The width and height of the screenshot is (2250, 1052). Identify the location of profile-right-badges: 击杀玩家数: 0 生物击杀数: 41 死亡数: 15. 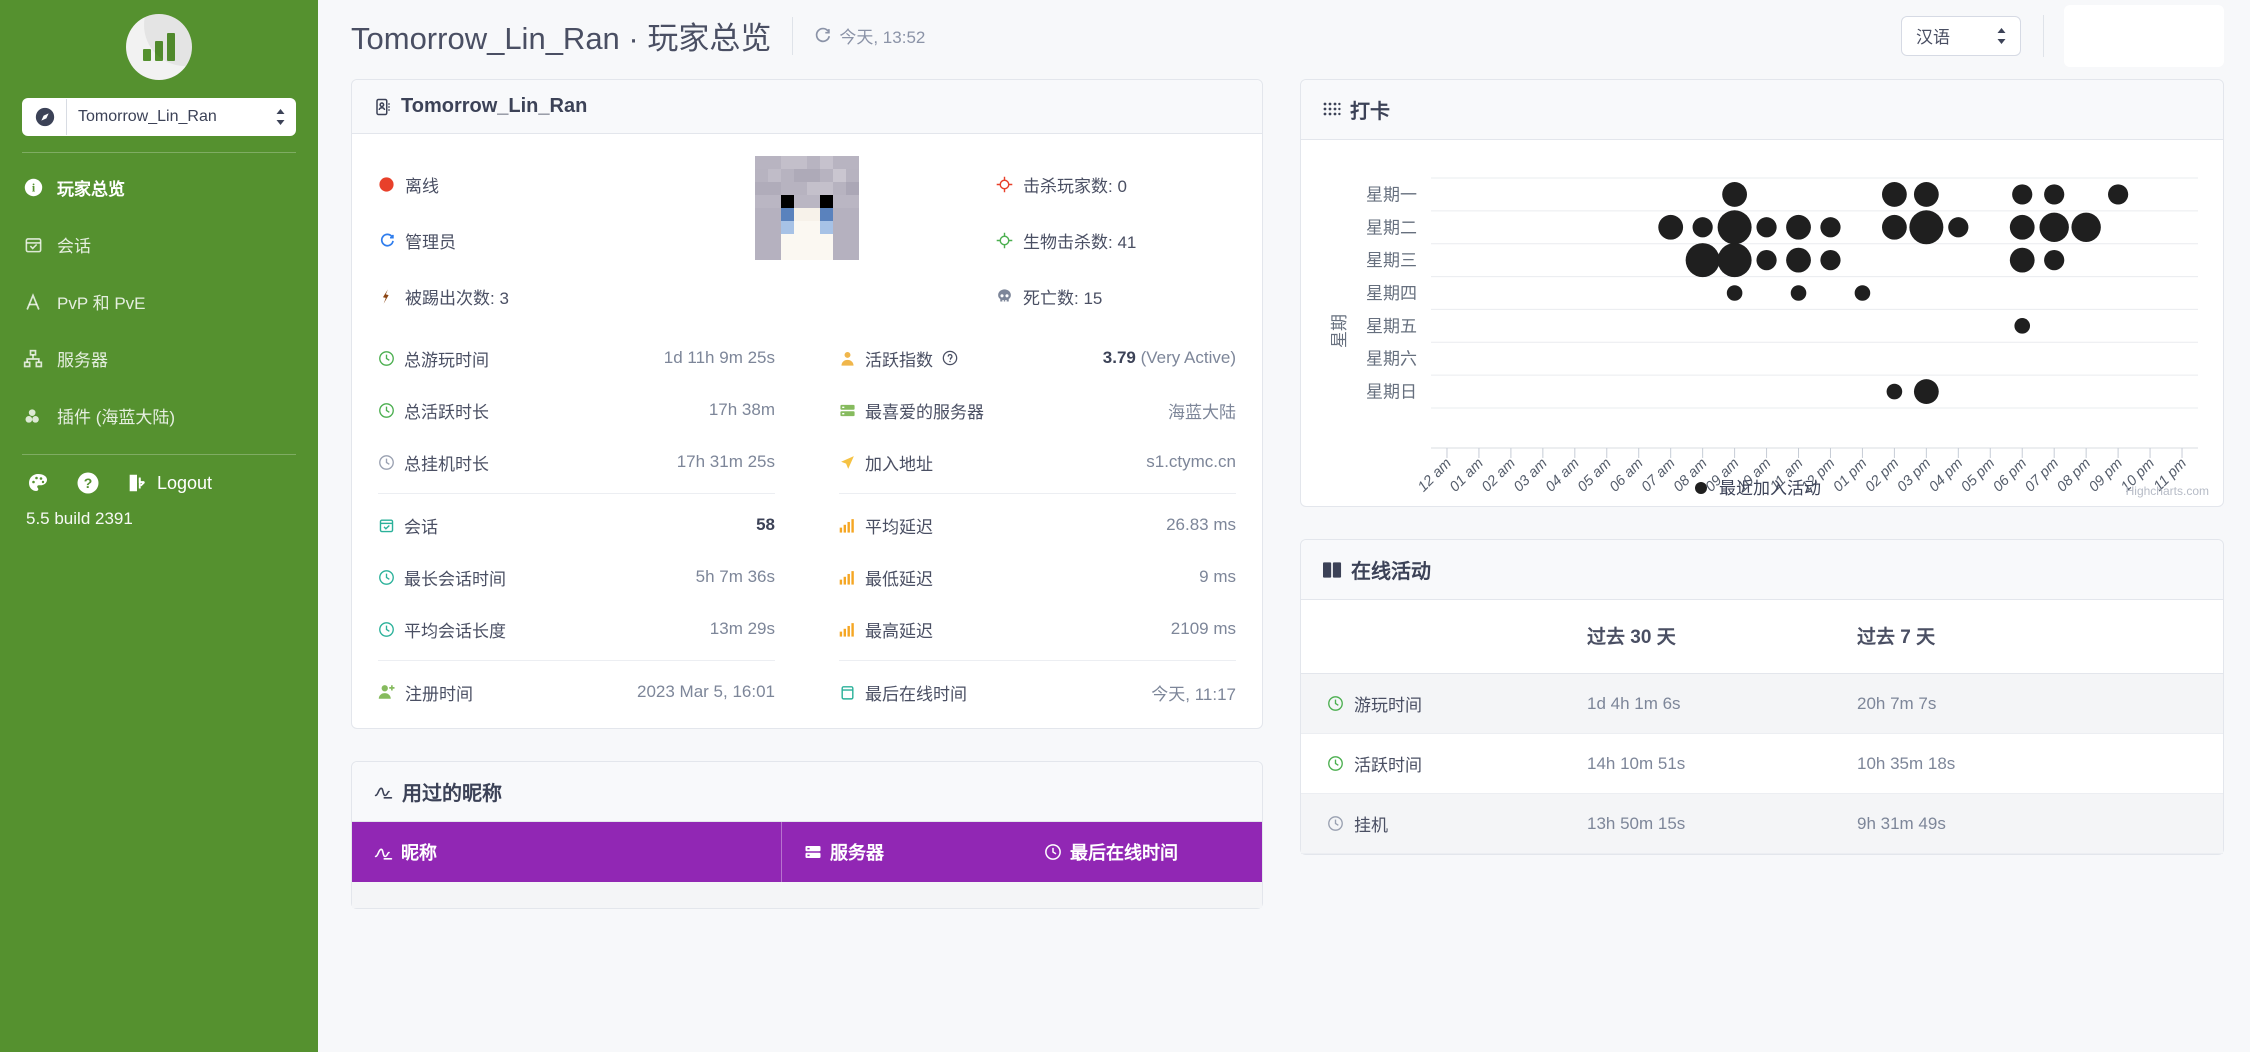
(1116, 240).